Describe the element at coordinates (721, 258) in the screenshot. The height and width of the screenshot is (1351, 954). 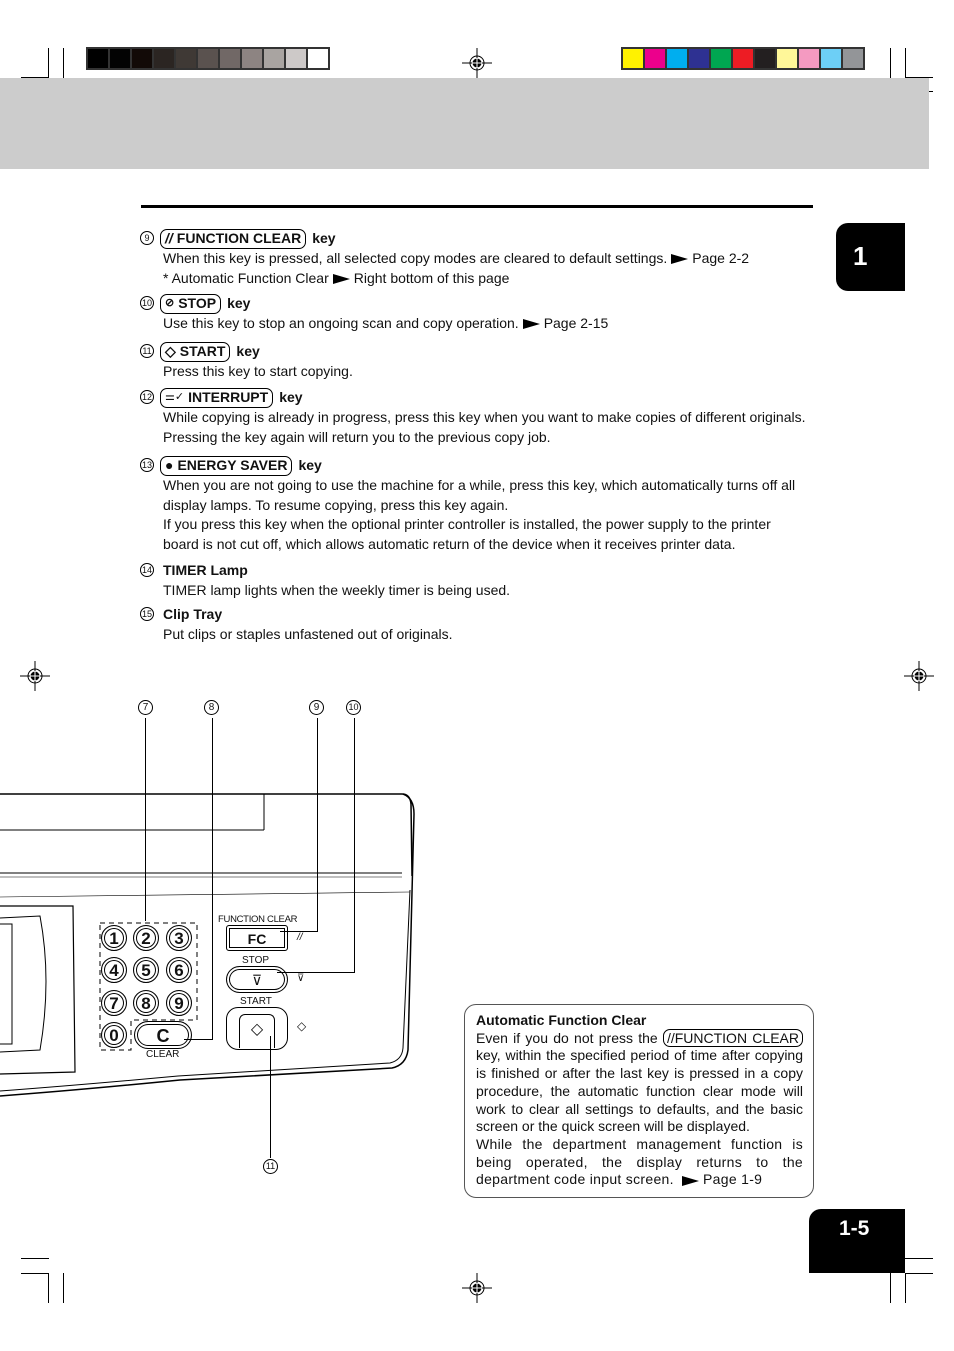
I see `page-reference: Page 2-2` at that location.